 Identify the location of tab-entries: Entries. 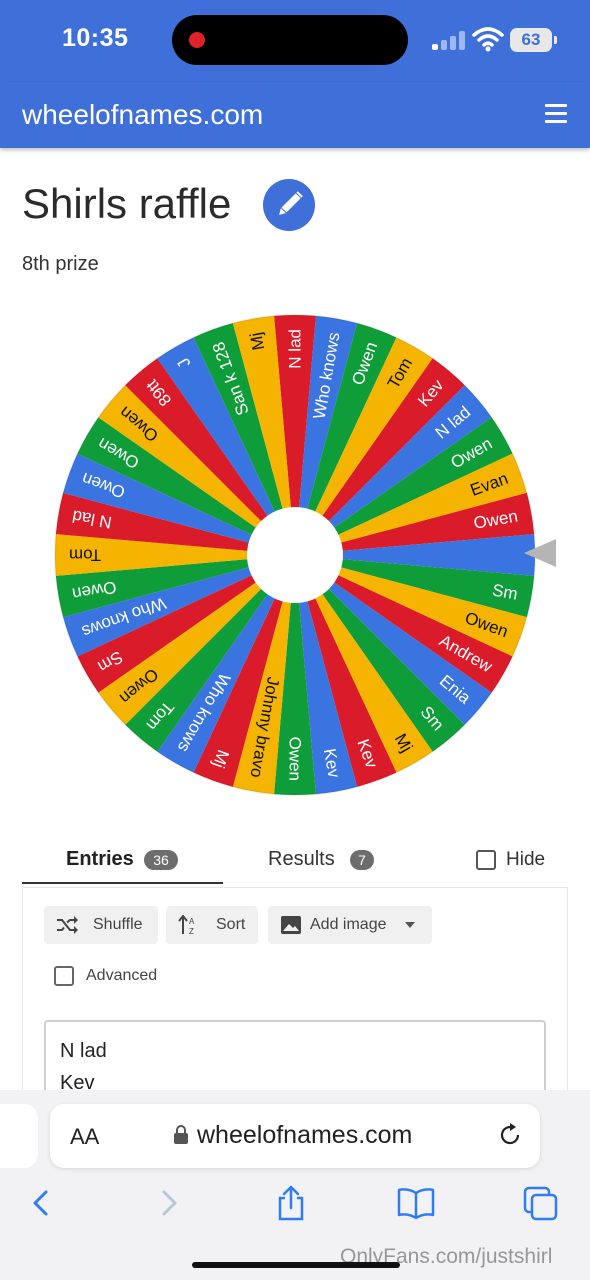
(100, 859).